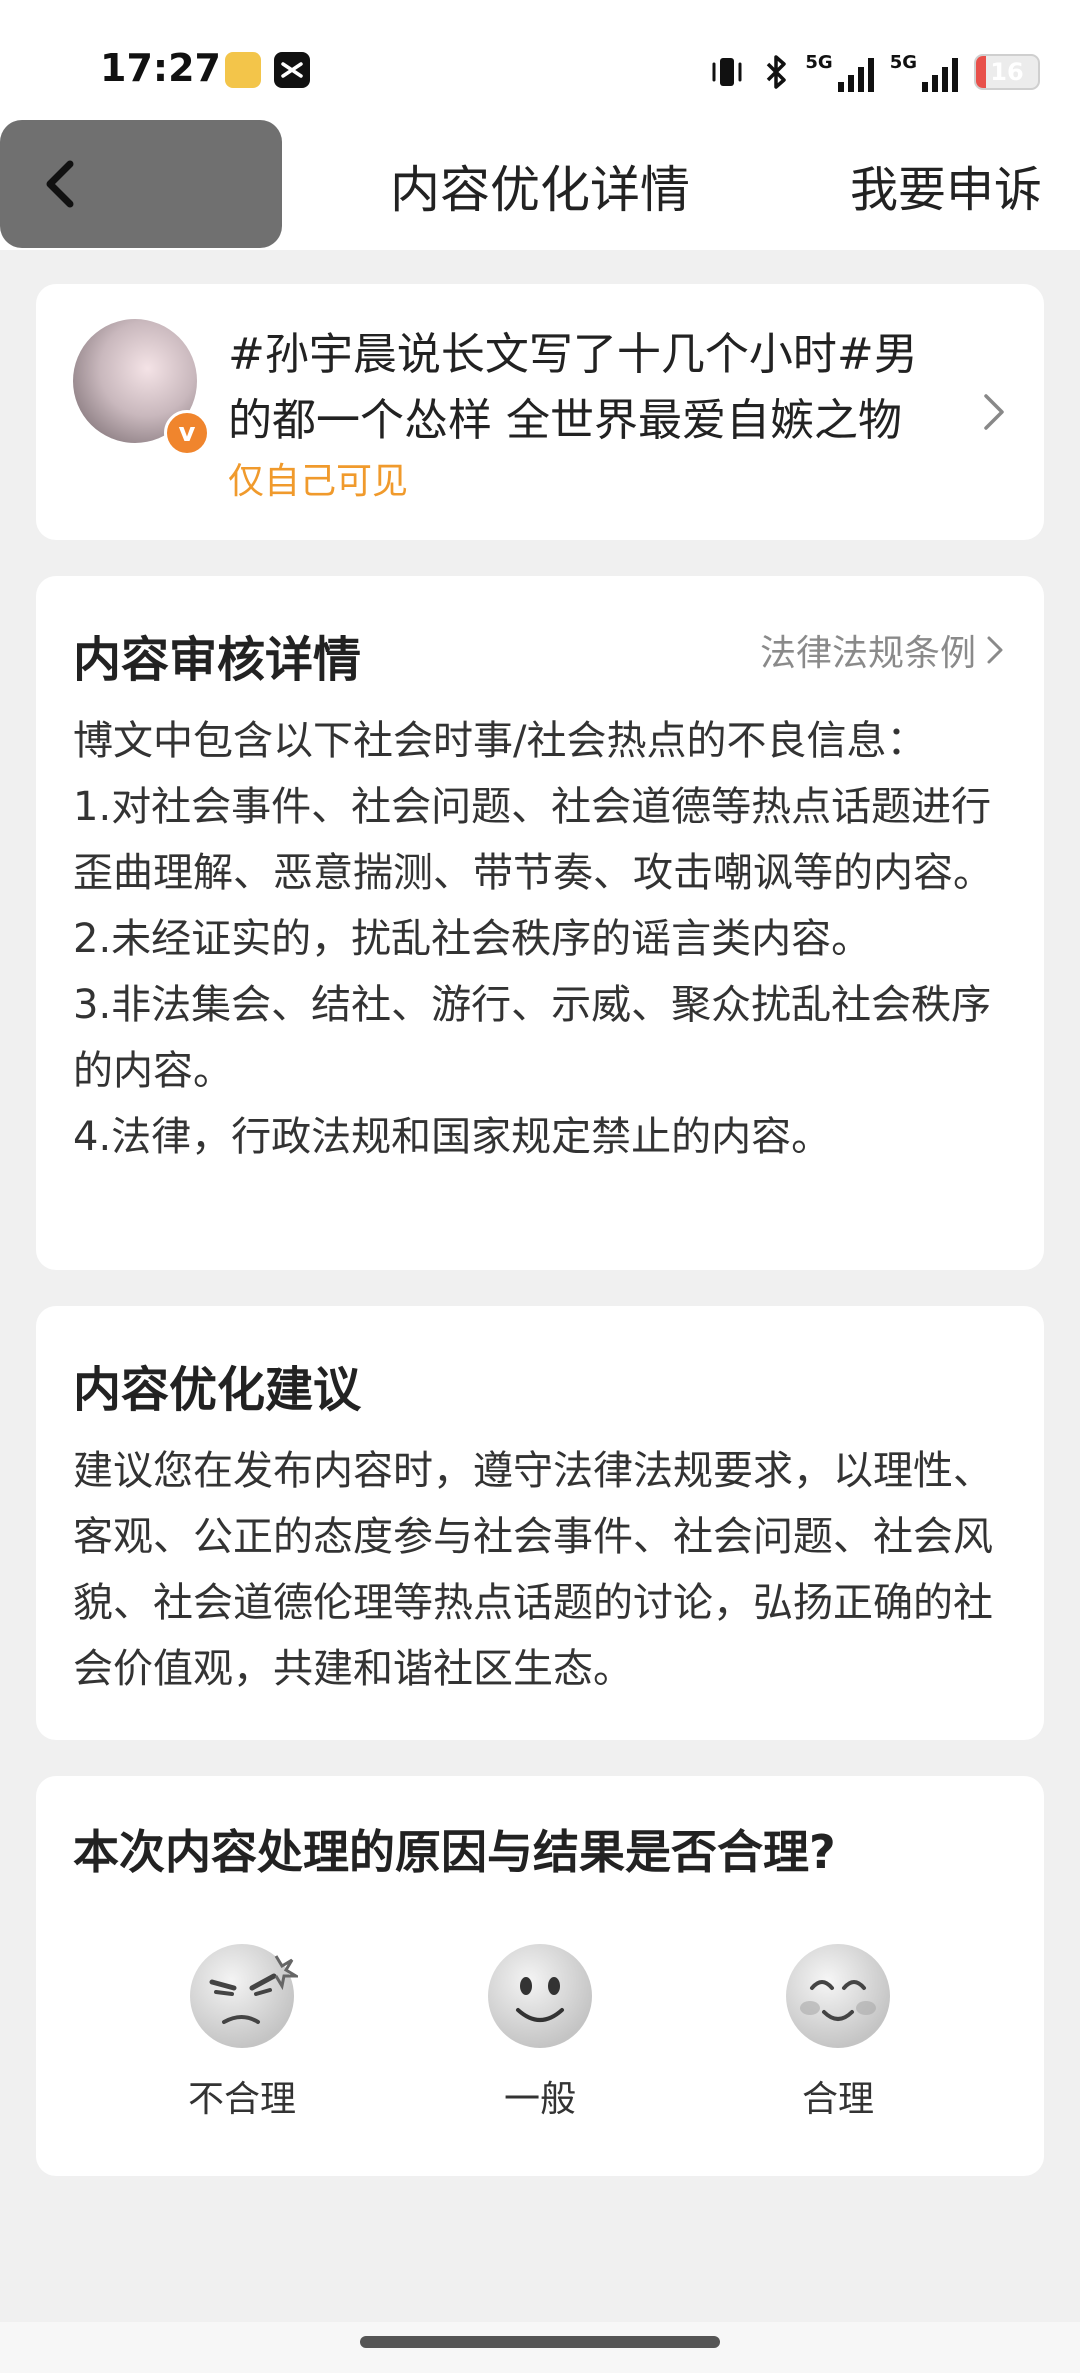 The height and width of the screenshot is (2373, 1080). What do you see at coordinates (946, 185) in the screenshot?
I see `appeal-button: 我要申诉` at bounding box center [946, 185].